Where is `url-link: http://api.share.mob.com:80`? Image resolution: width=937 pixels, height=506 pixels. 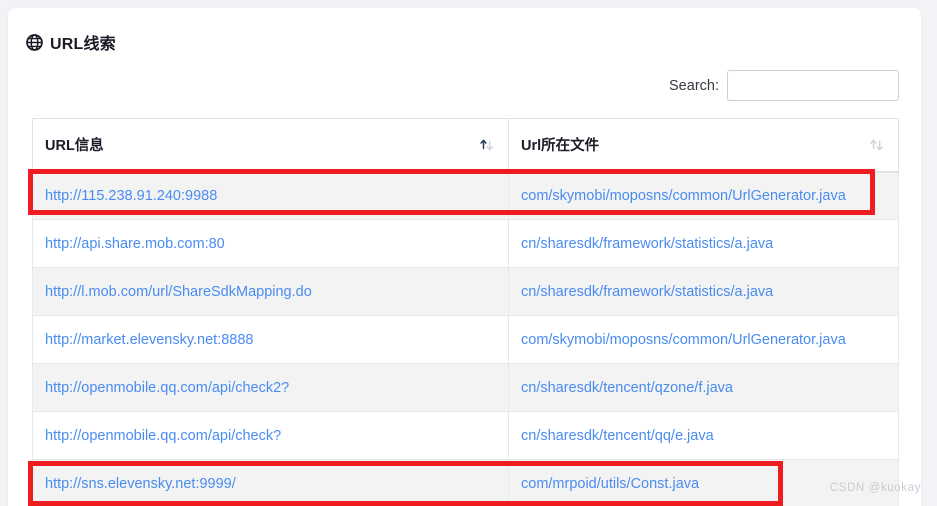
url-link: http://api.share.mob.com:80 is located at coordinates (135, 244).